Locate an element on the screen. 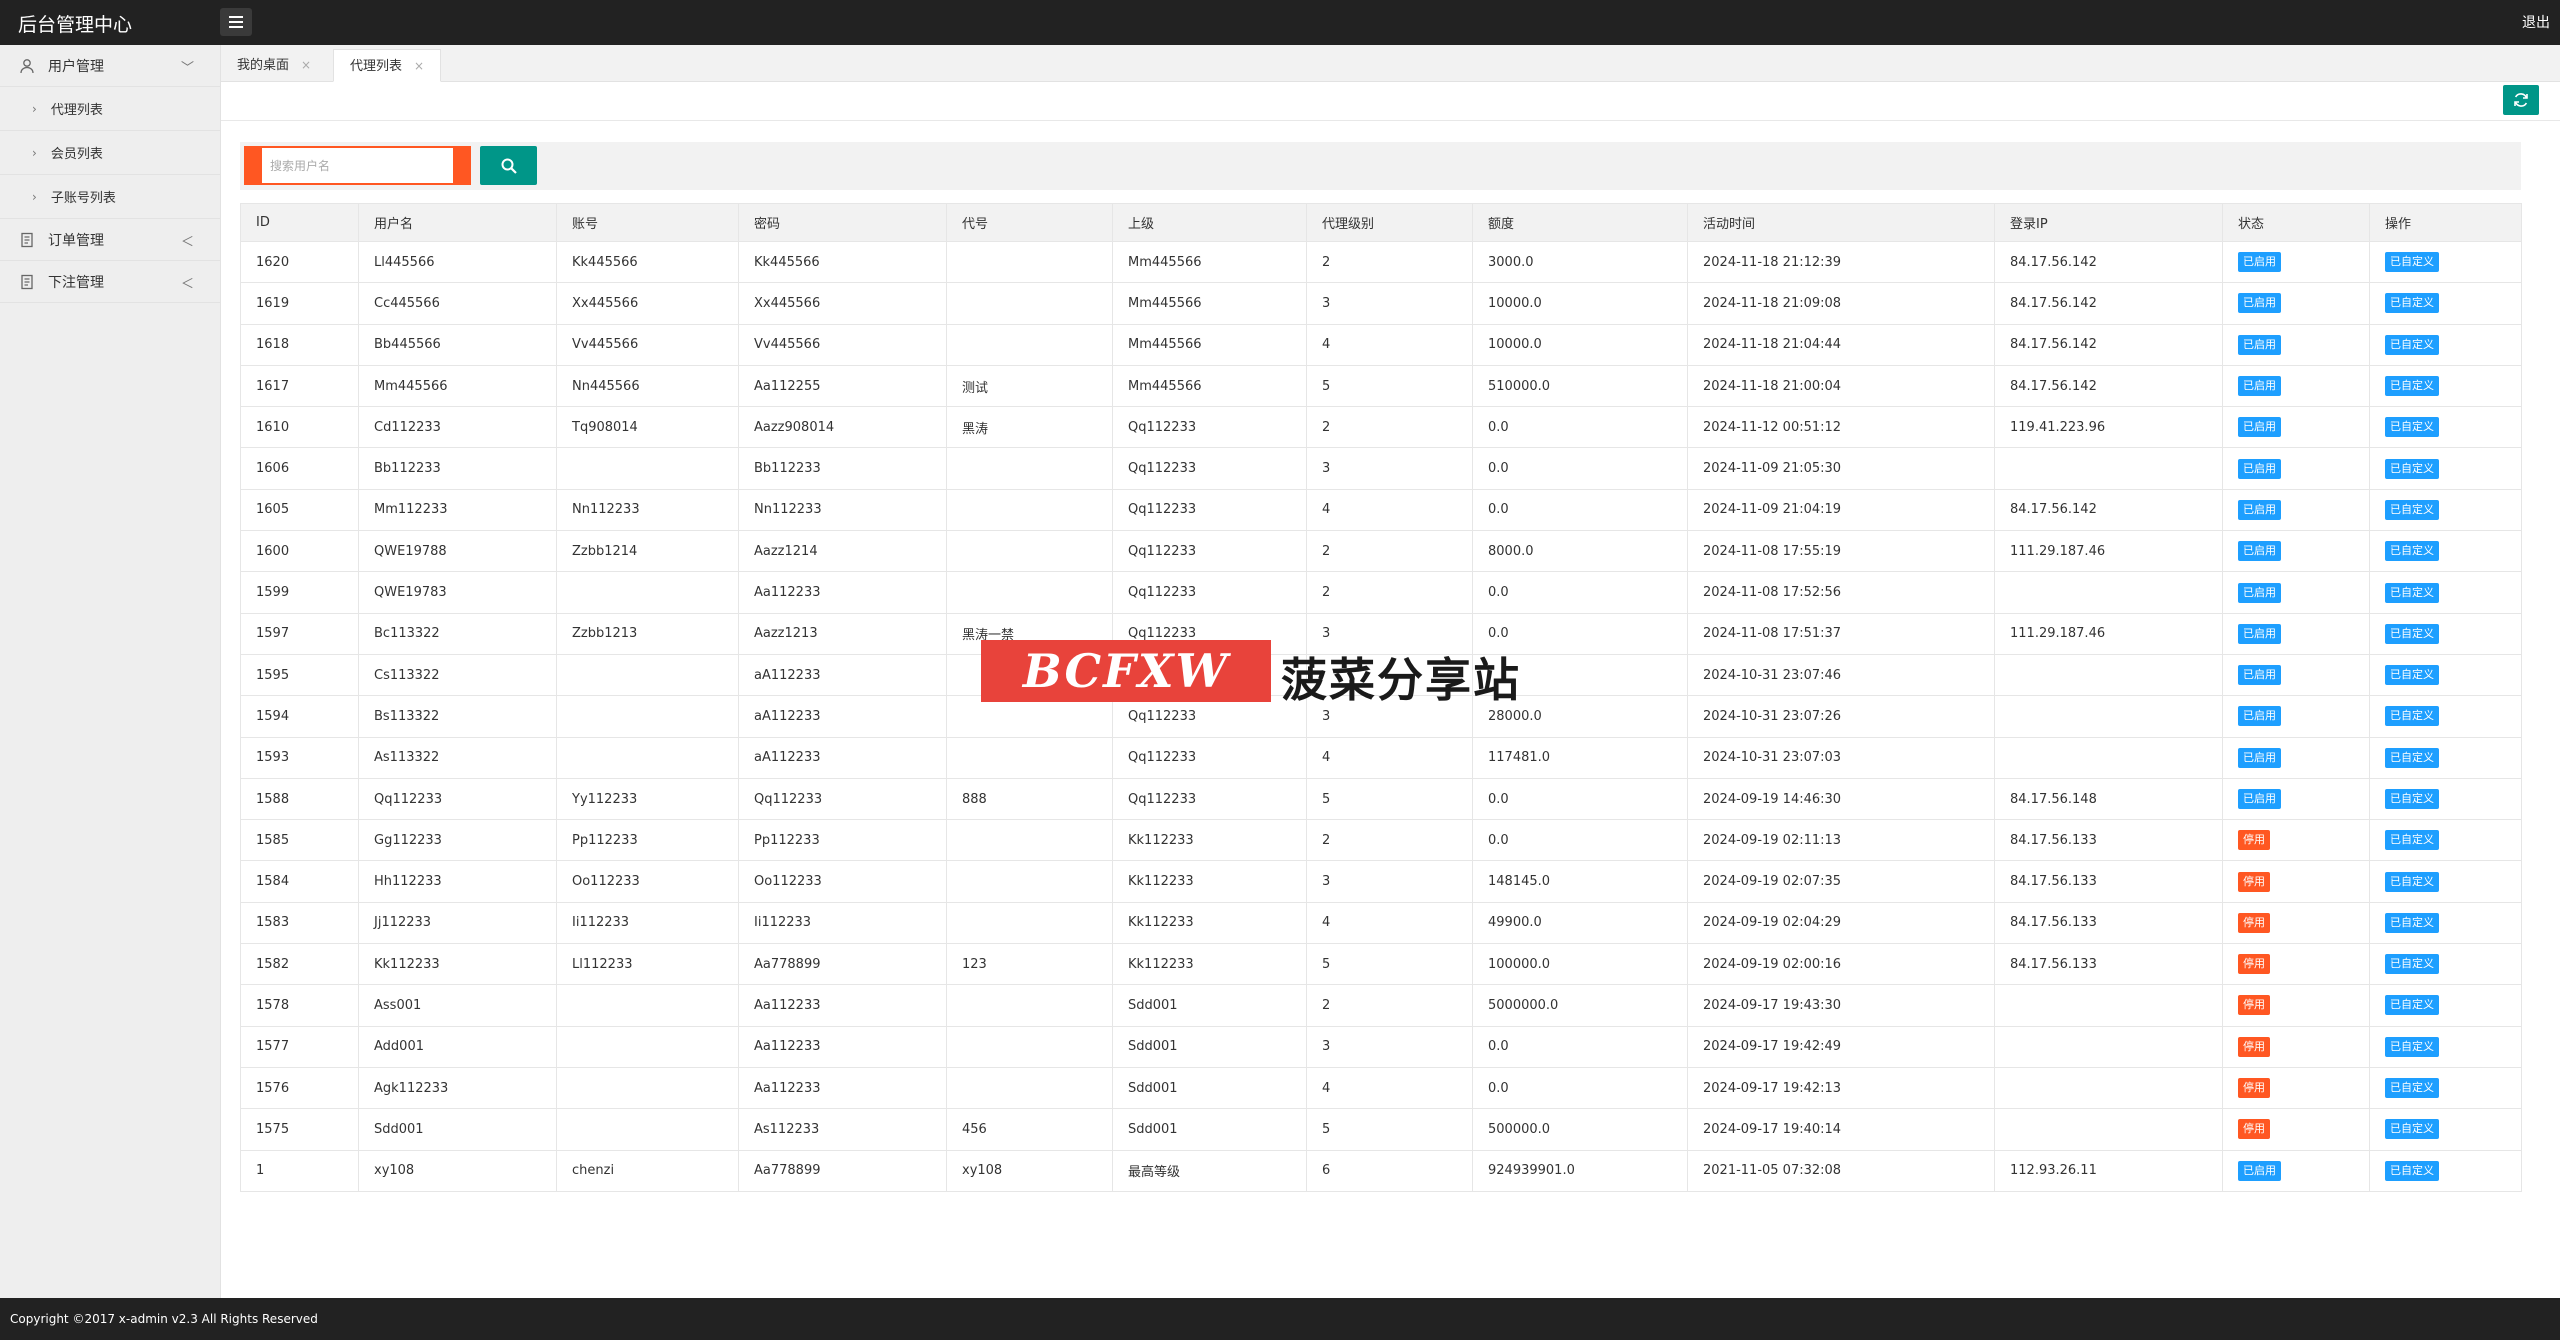 The width and height of the screenshot is (2560, 1340). table-cell: 1583 is located at coordinates (299, 923).